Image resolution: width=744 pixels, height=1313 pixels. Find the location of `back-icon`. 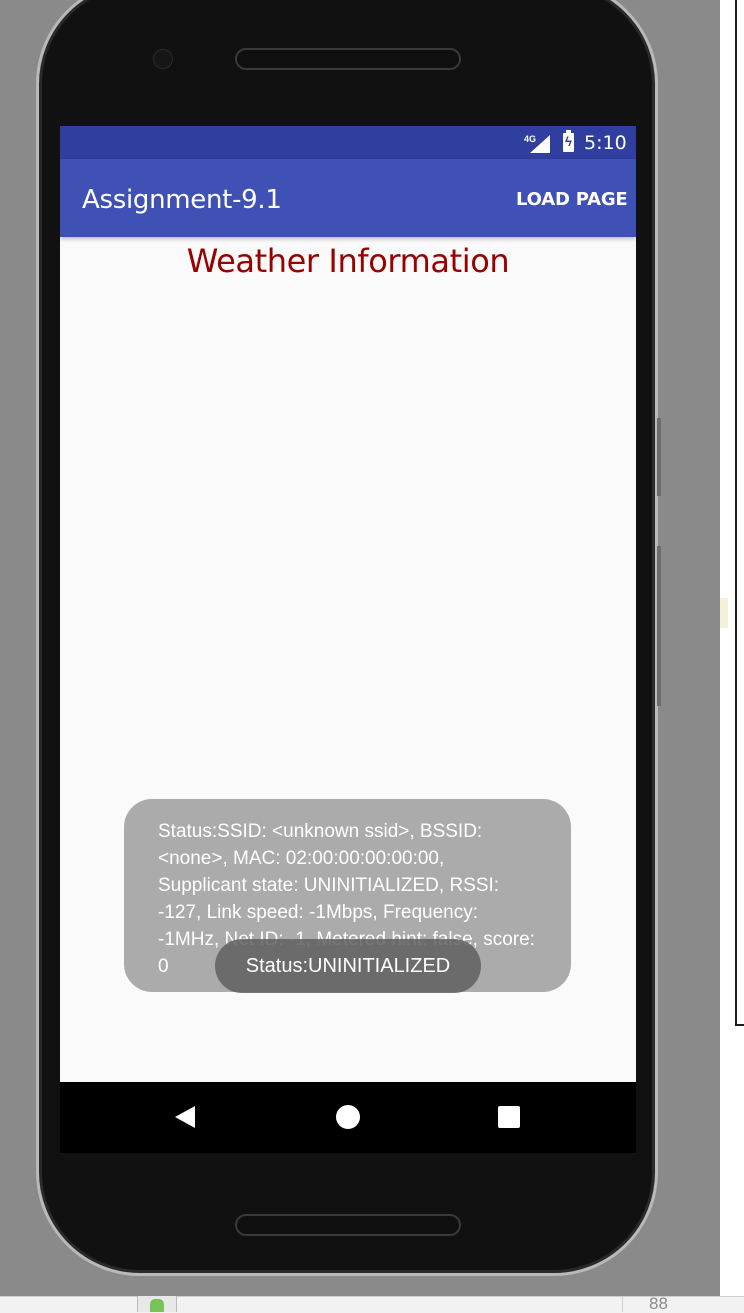

back-icon is located at coordinates (185, 1117).